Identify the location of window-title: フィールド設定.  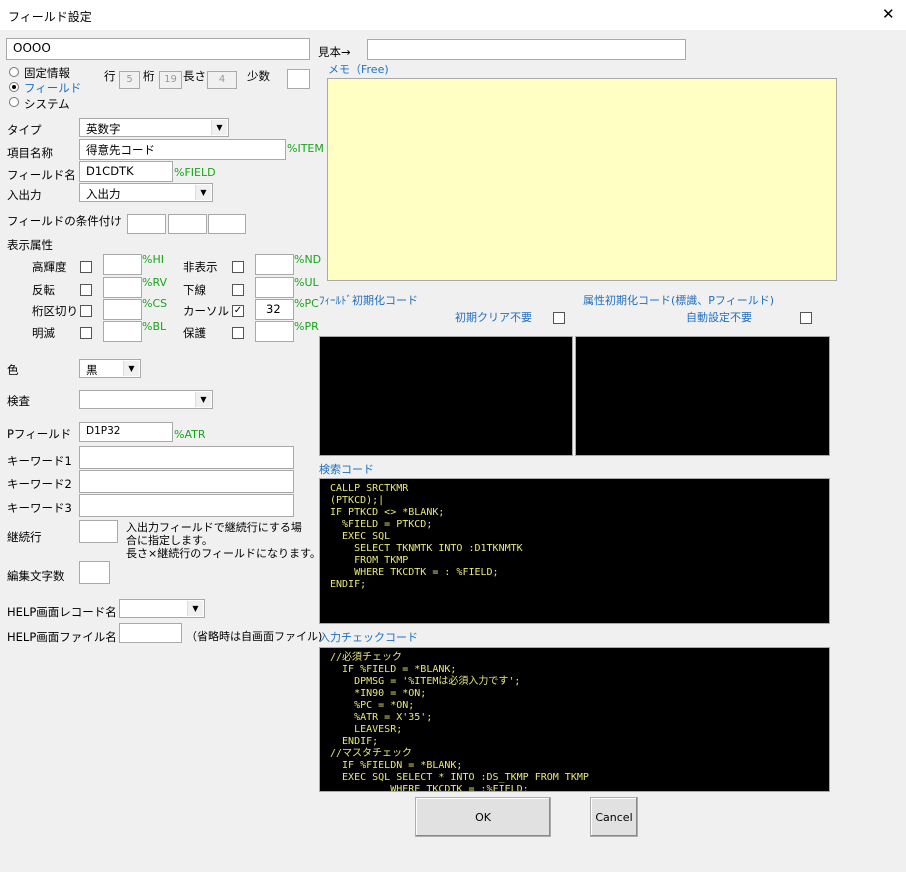
(50, 17).